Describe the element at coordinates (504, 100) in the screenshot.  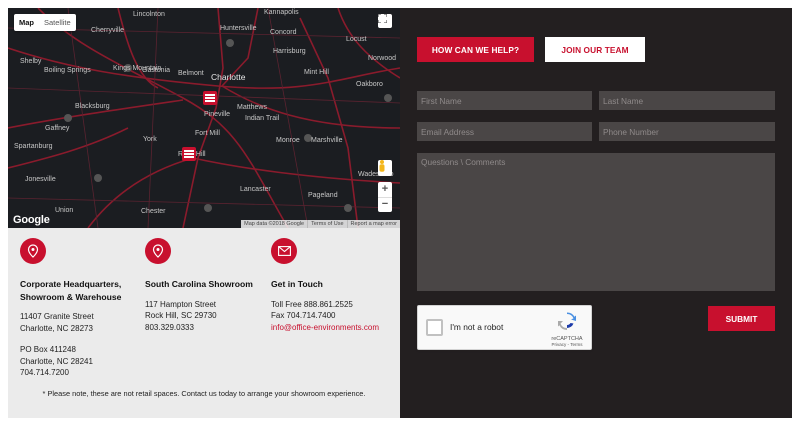
I see `first-name-field` at that location.